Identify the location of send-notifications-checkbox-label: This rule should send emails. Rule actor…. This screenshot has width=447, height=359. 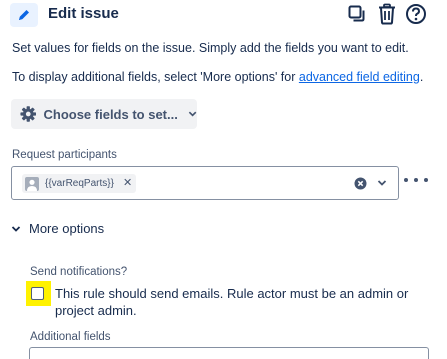
(232, 302).